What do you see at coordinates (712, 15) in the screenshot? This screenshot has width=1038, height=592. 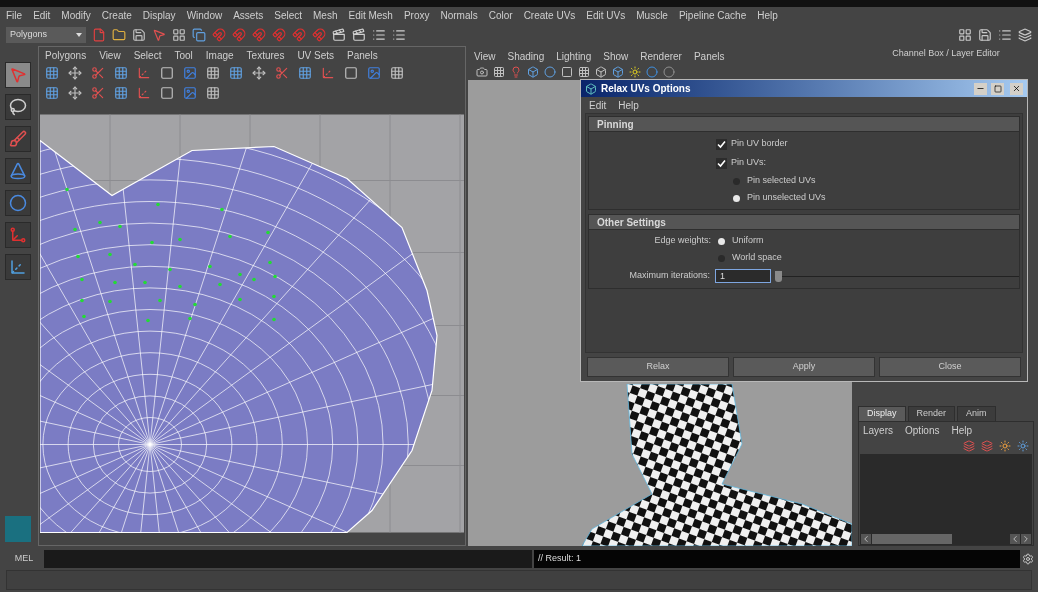 I see `menu-item: Pipeline Cache` at bounding box center [712, 15].